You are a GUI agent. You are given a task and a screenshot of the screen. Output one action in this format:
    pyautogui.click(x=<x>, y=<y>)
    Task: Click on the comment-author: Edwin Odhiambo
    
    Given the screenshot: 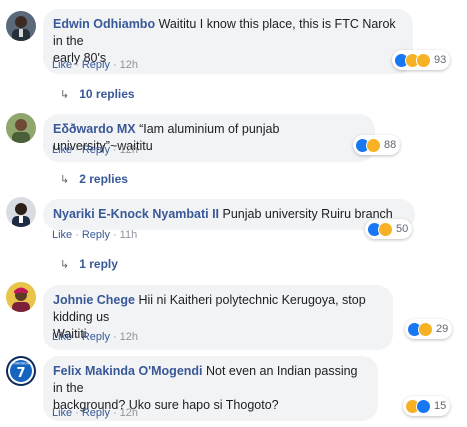 What is the action you would take?
    pyautogui.click(x=104, y=24)
    